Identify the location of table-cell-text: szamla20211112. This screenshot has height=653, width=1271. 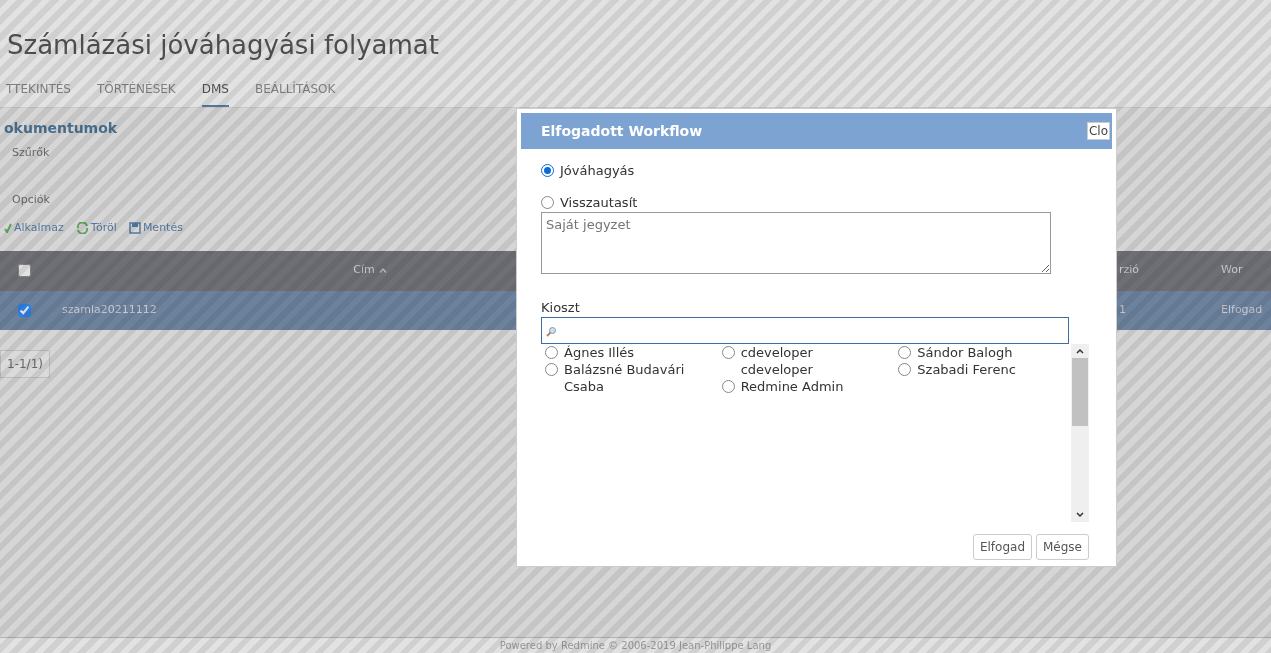
(109, 309).